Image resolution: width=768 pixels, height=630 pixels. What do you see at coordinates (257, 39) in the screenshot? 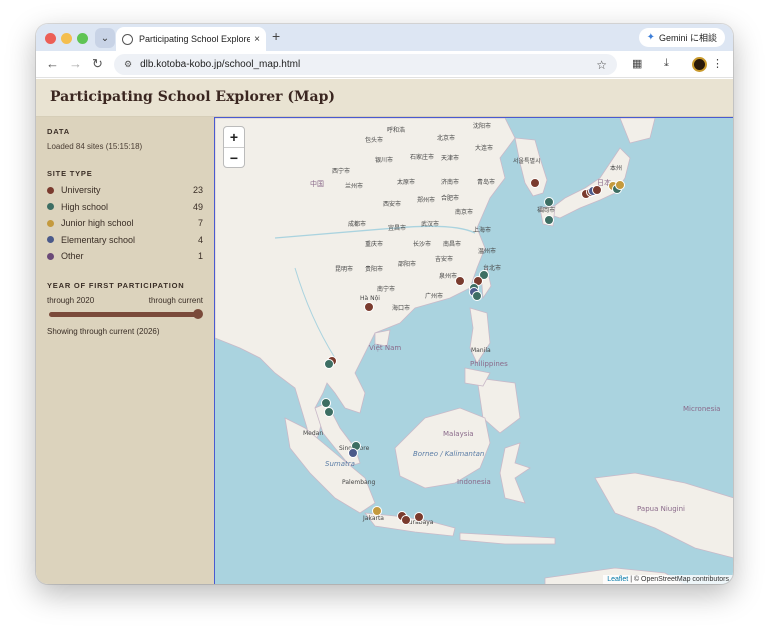
I see `tab-close-icon: ×` at bounding box center [257, 39].